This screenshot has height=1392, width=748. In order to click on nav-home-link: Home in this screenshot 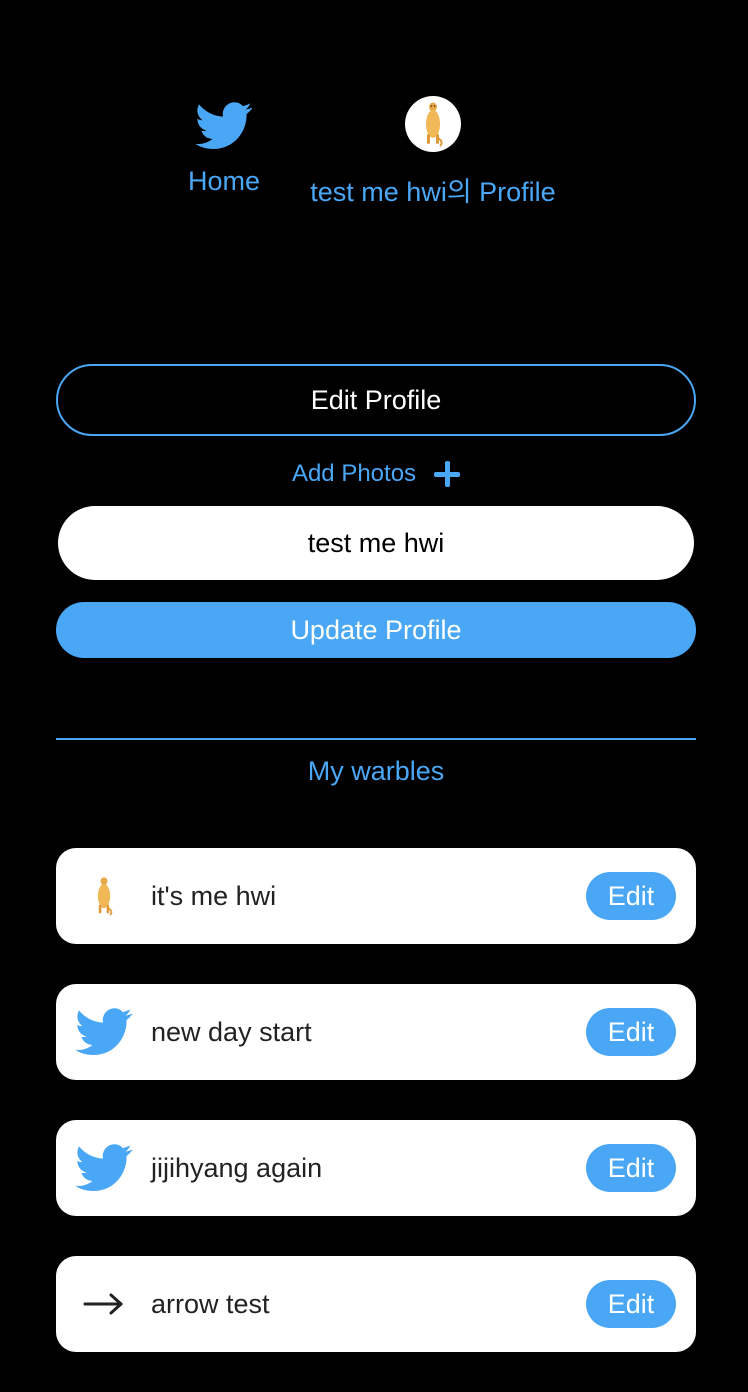, I will do `click(224, 146)`.